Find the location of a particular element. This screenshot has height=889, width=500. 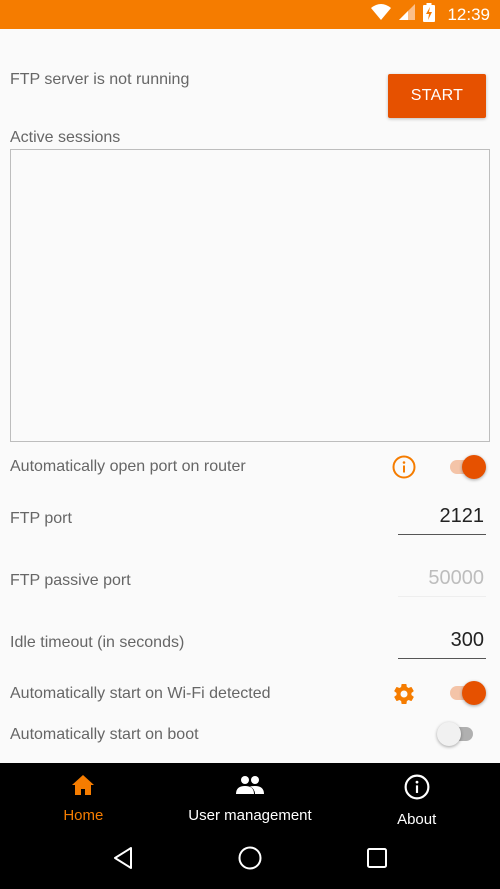

nav-about: About is located at coordinates (416, 797).